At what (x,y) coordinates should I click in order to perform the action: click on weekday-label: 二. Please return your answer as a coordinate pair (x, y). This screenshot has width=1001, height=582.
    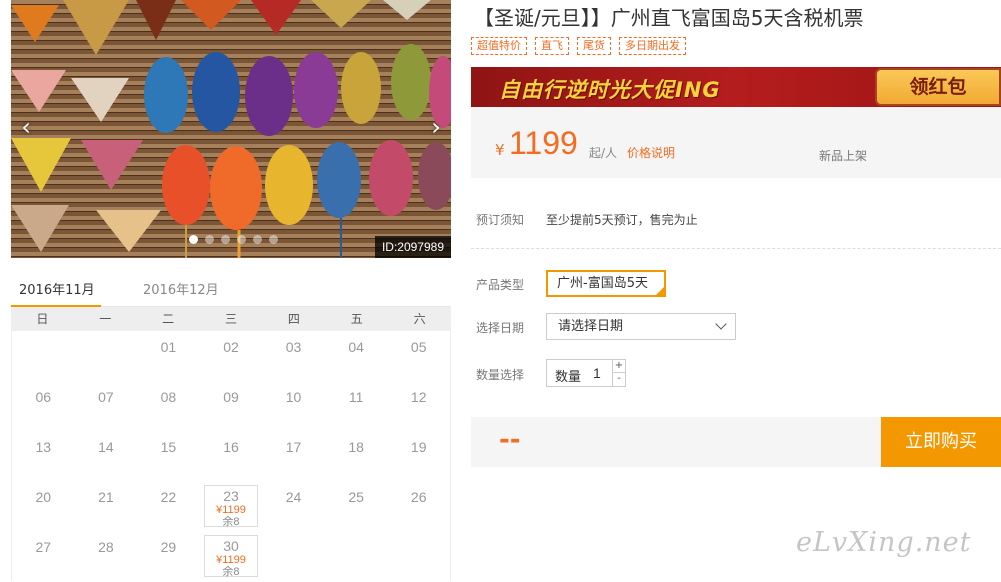
    Looking at the image, I should click on (168, 319).